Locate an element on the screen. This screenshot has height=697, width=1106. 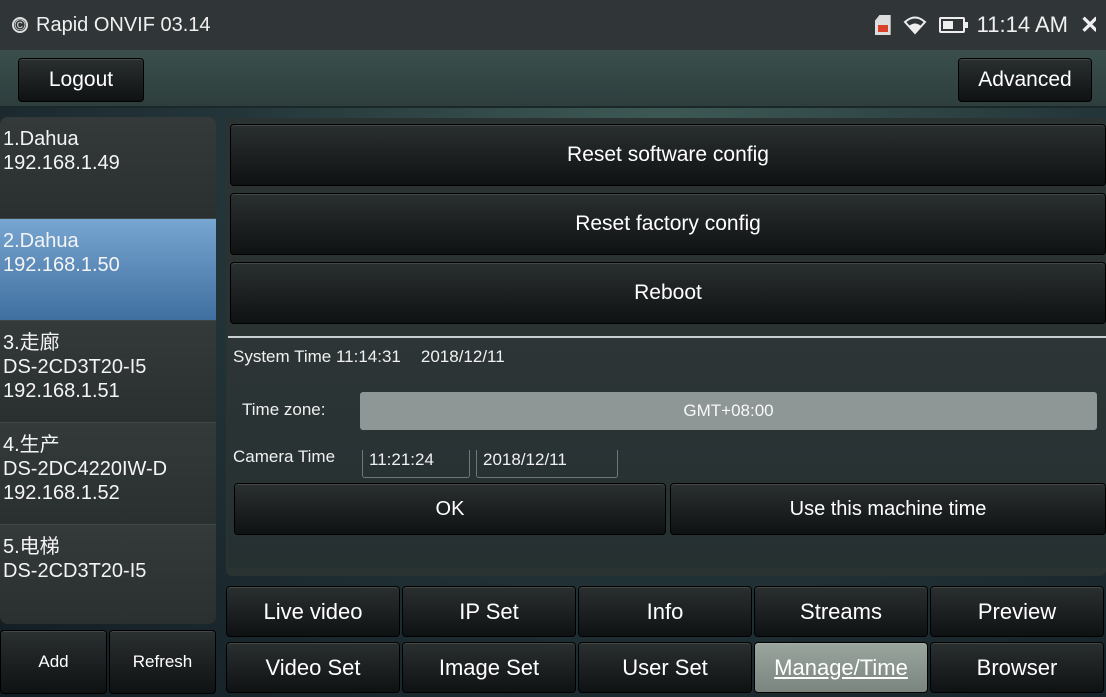
device-item-1: 1.Dahua 192.168.1.49 is located at coordinates (108, 168).